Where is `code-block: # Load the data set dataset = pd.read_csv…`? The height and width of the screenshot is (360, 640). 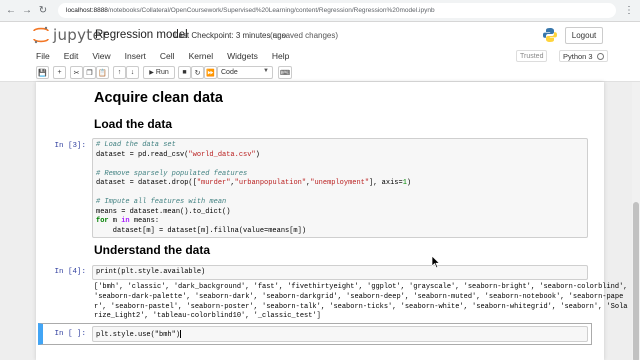
code-block: # Load the data set dataset = pd.read_csv… is located at coordinates (253, 188).